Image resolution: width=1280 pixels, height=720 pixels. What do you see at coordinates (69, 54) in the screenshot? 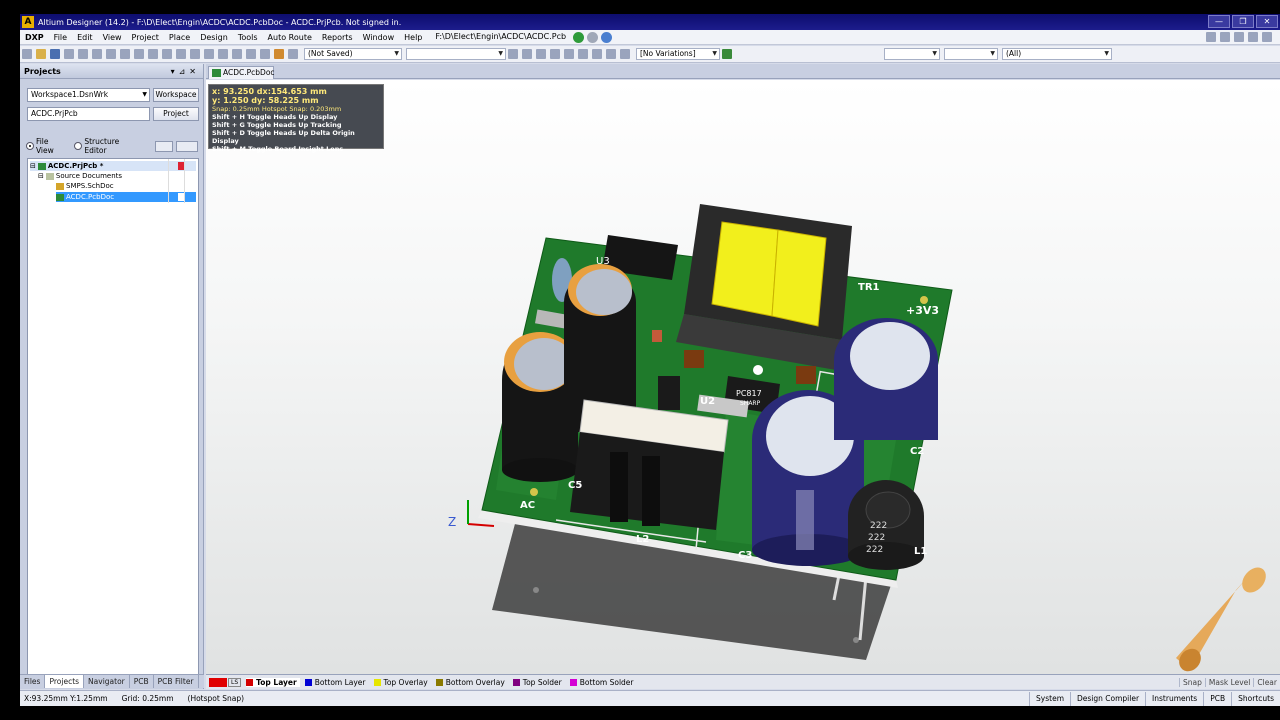
I see `print-icon` at bounding box center [69, 54].